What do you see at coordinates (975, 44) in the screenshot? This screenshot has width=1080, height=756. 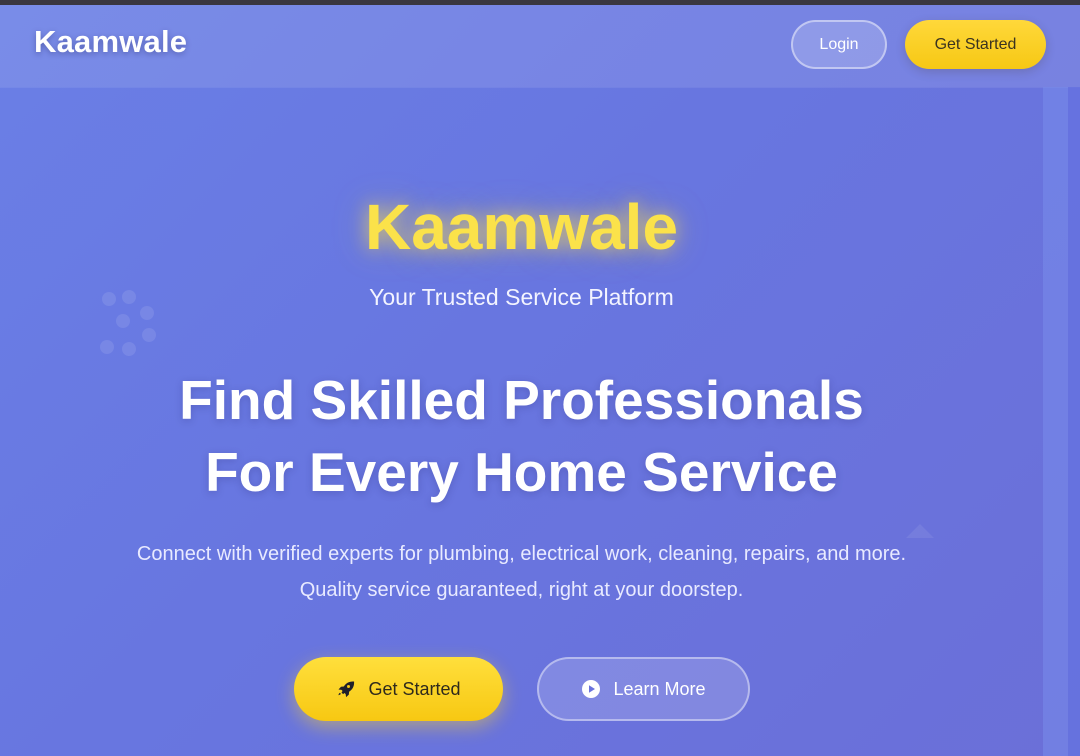 I see `nav-get-started-button: Get Started` at bounding box center [975, 44].